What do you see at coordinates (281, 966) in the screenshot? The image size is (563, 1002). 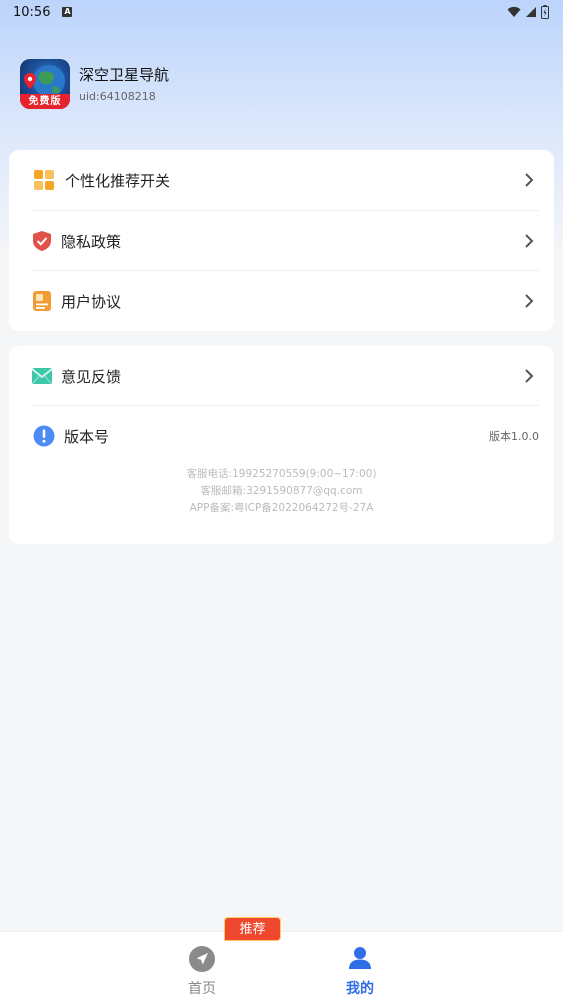 I see `bottom-navigation: 首页 我的` at bounding box center [281, 966].